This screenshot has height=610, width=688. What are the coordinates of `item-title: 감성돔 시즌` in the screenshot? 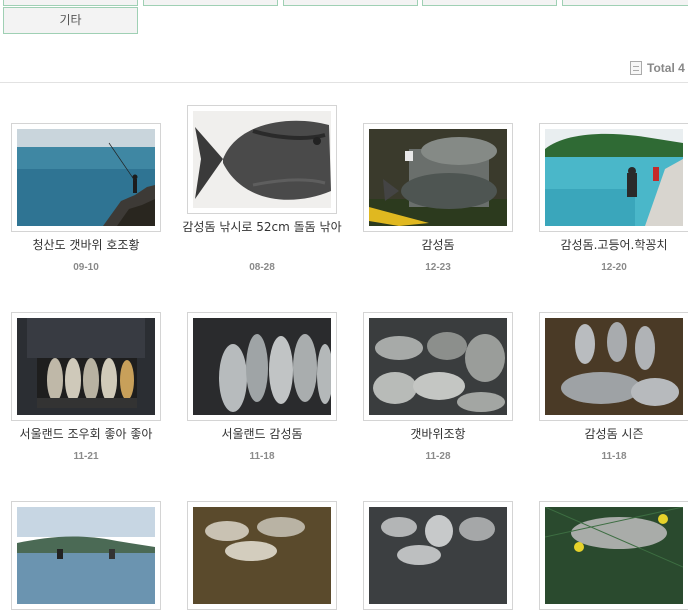 It's located at (608, 434).